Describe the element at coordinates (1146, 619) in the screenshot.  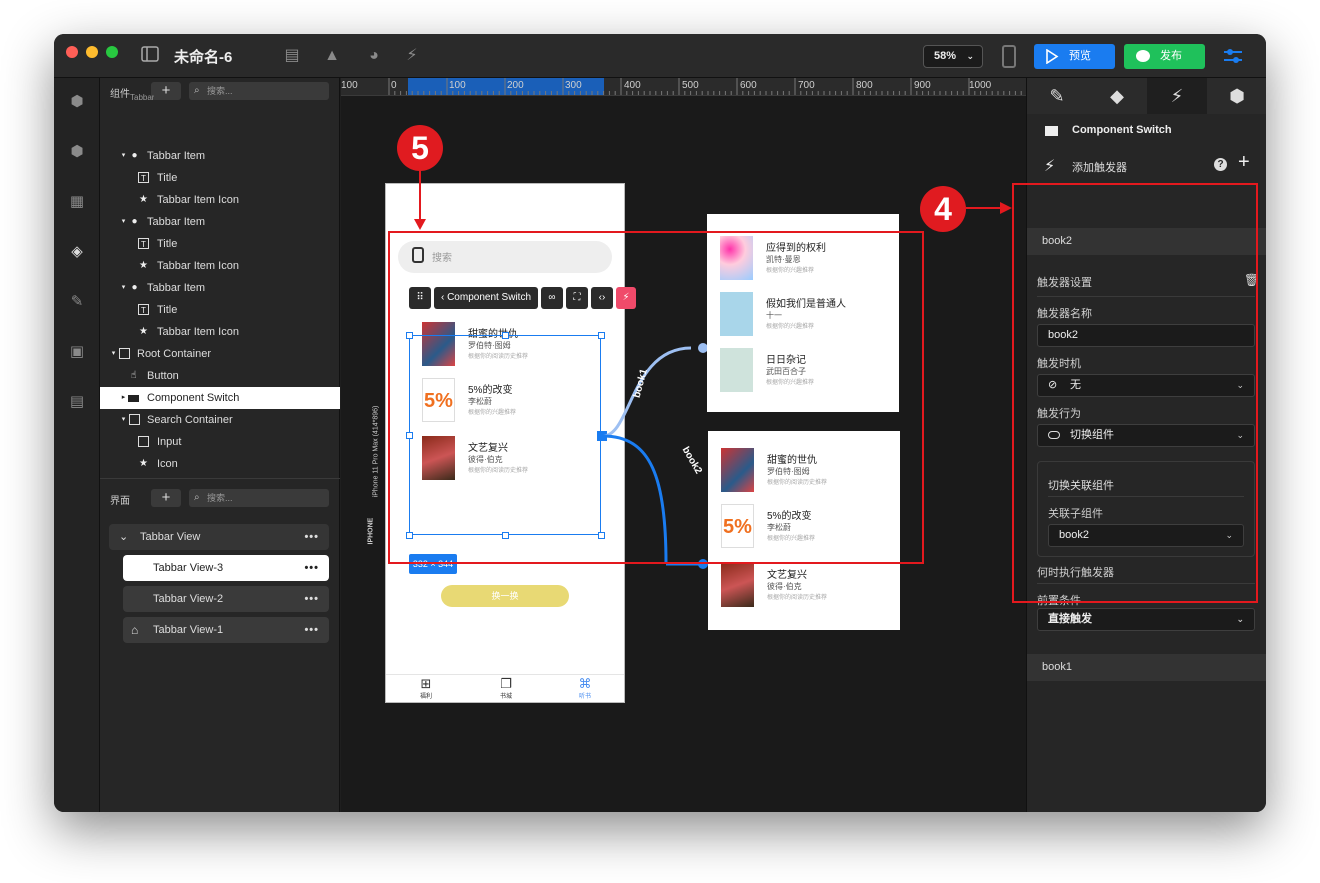
I see `precondition-select: 直接触发 ⌄` at that location.